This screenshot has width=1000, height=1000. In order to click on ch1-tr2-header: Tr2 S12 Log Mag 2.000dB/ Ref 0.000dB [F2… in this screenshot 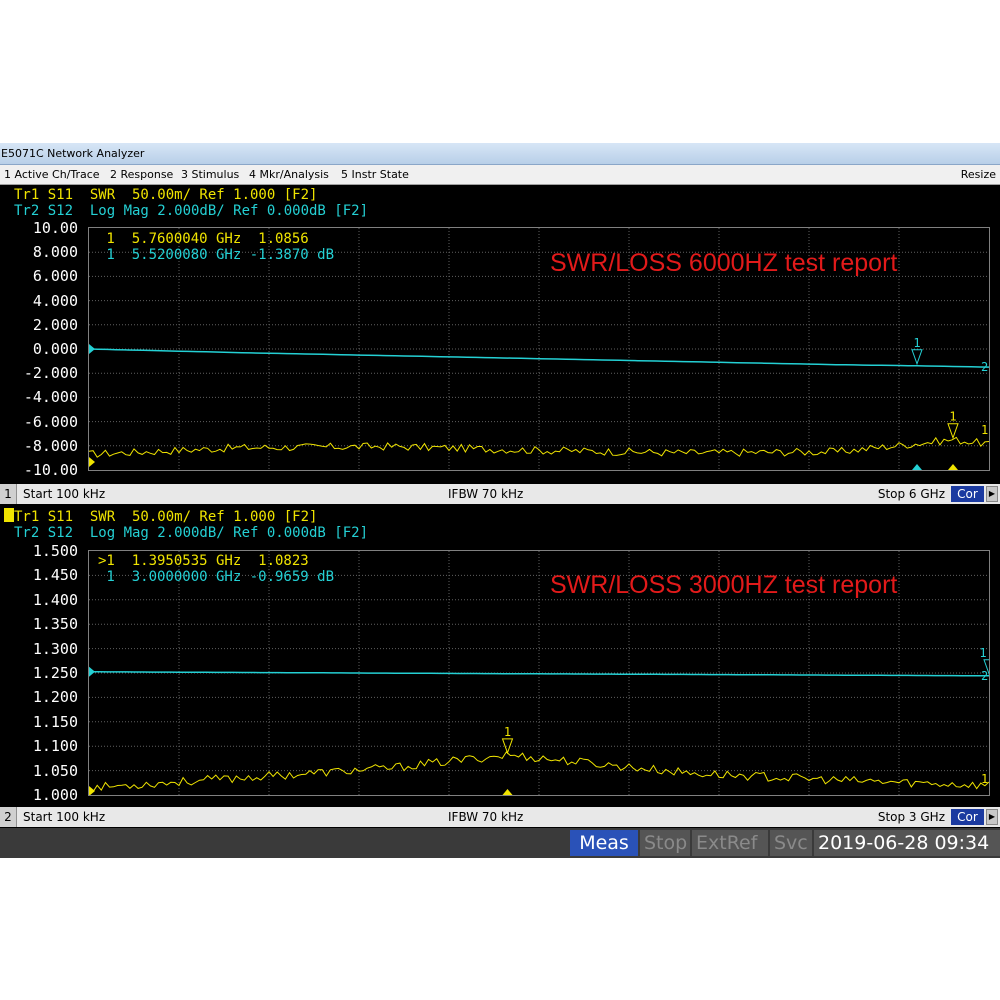, I will do `click(191, 211)`.